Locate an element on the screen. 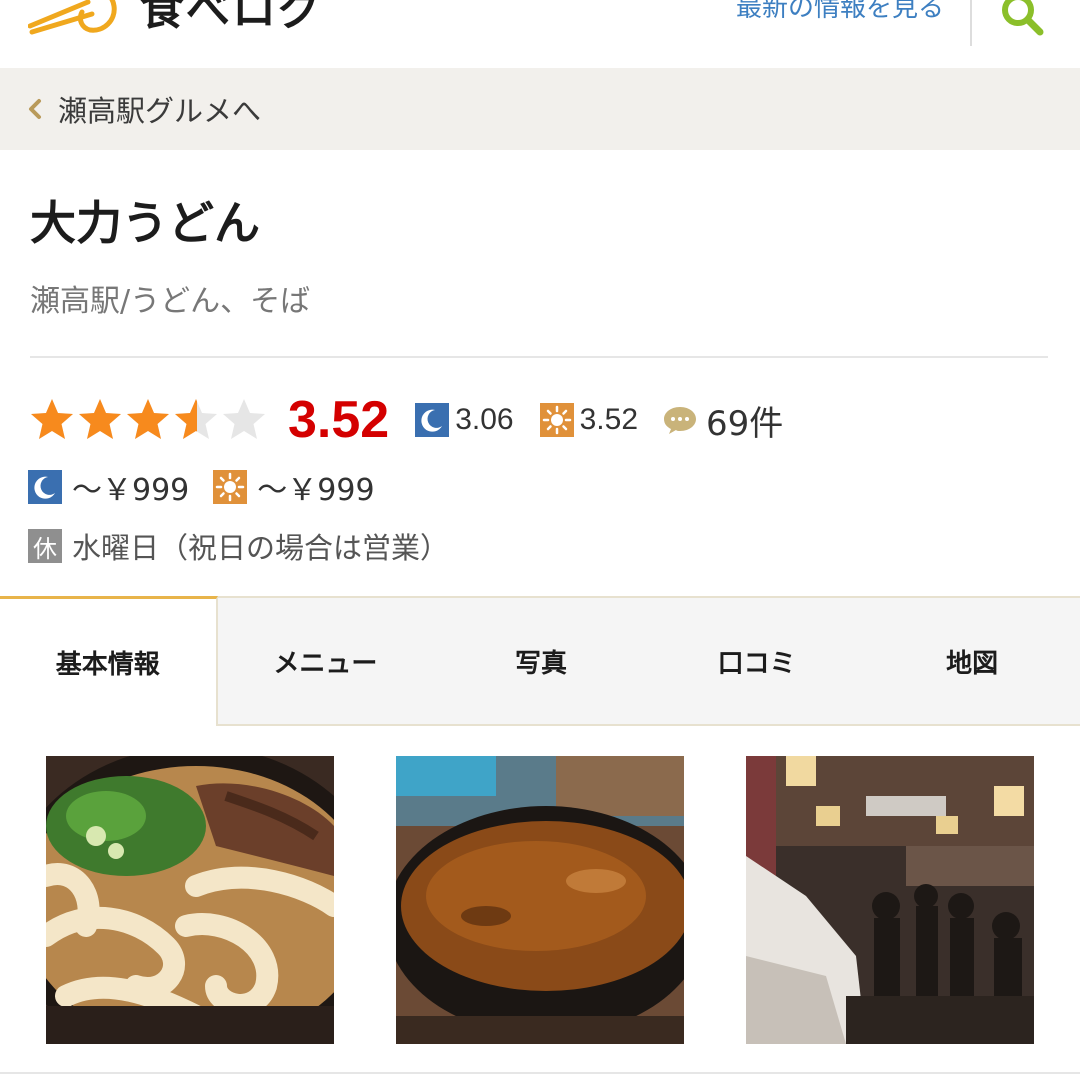 This screenshot has height=1080, width=1080. curry-udon-image is located at coordinates (540, 900).